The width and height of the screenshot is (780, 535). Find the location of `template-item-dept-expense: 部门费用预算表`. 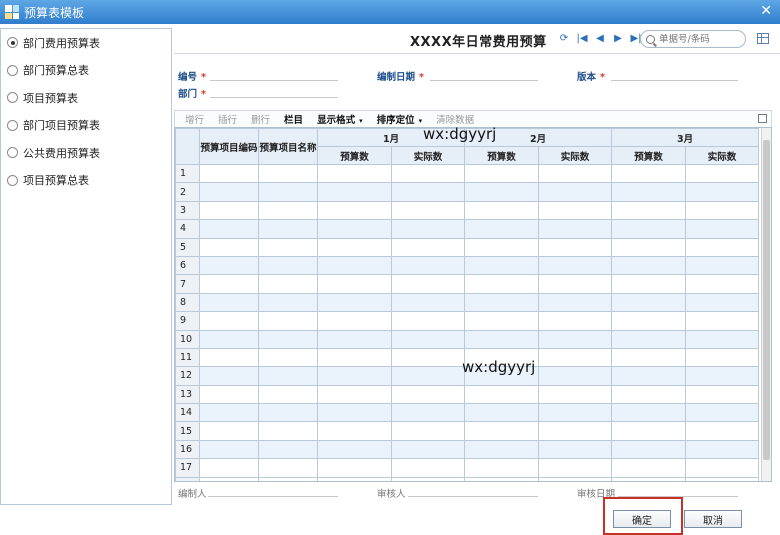

template-item-dept-expense: 部门费用预算表 is located at coordinates (86, 43).